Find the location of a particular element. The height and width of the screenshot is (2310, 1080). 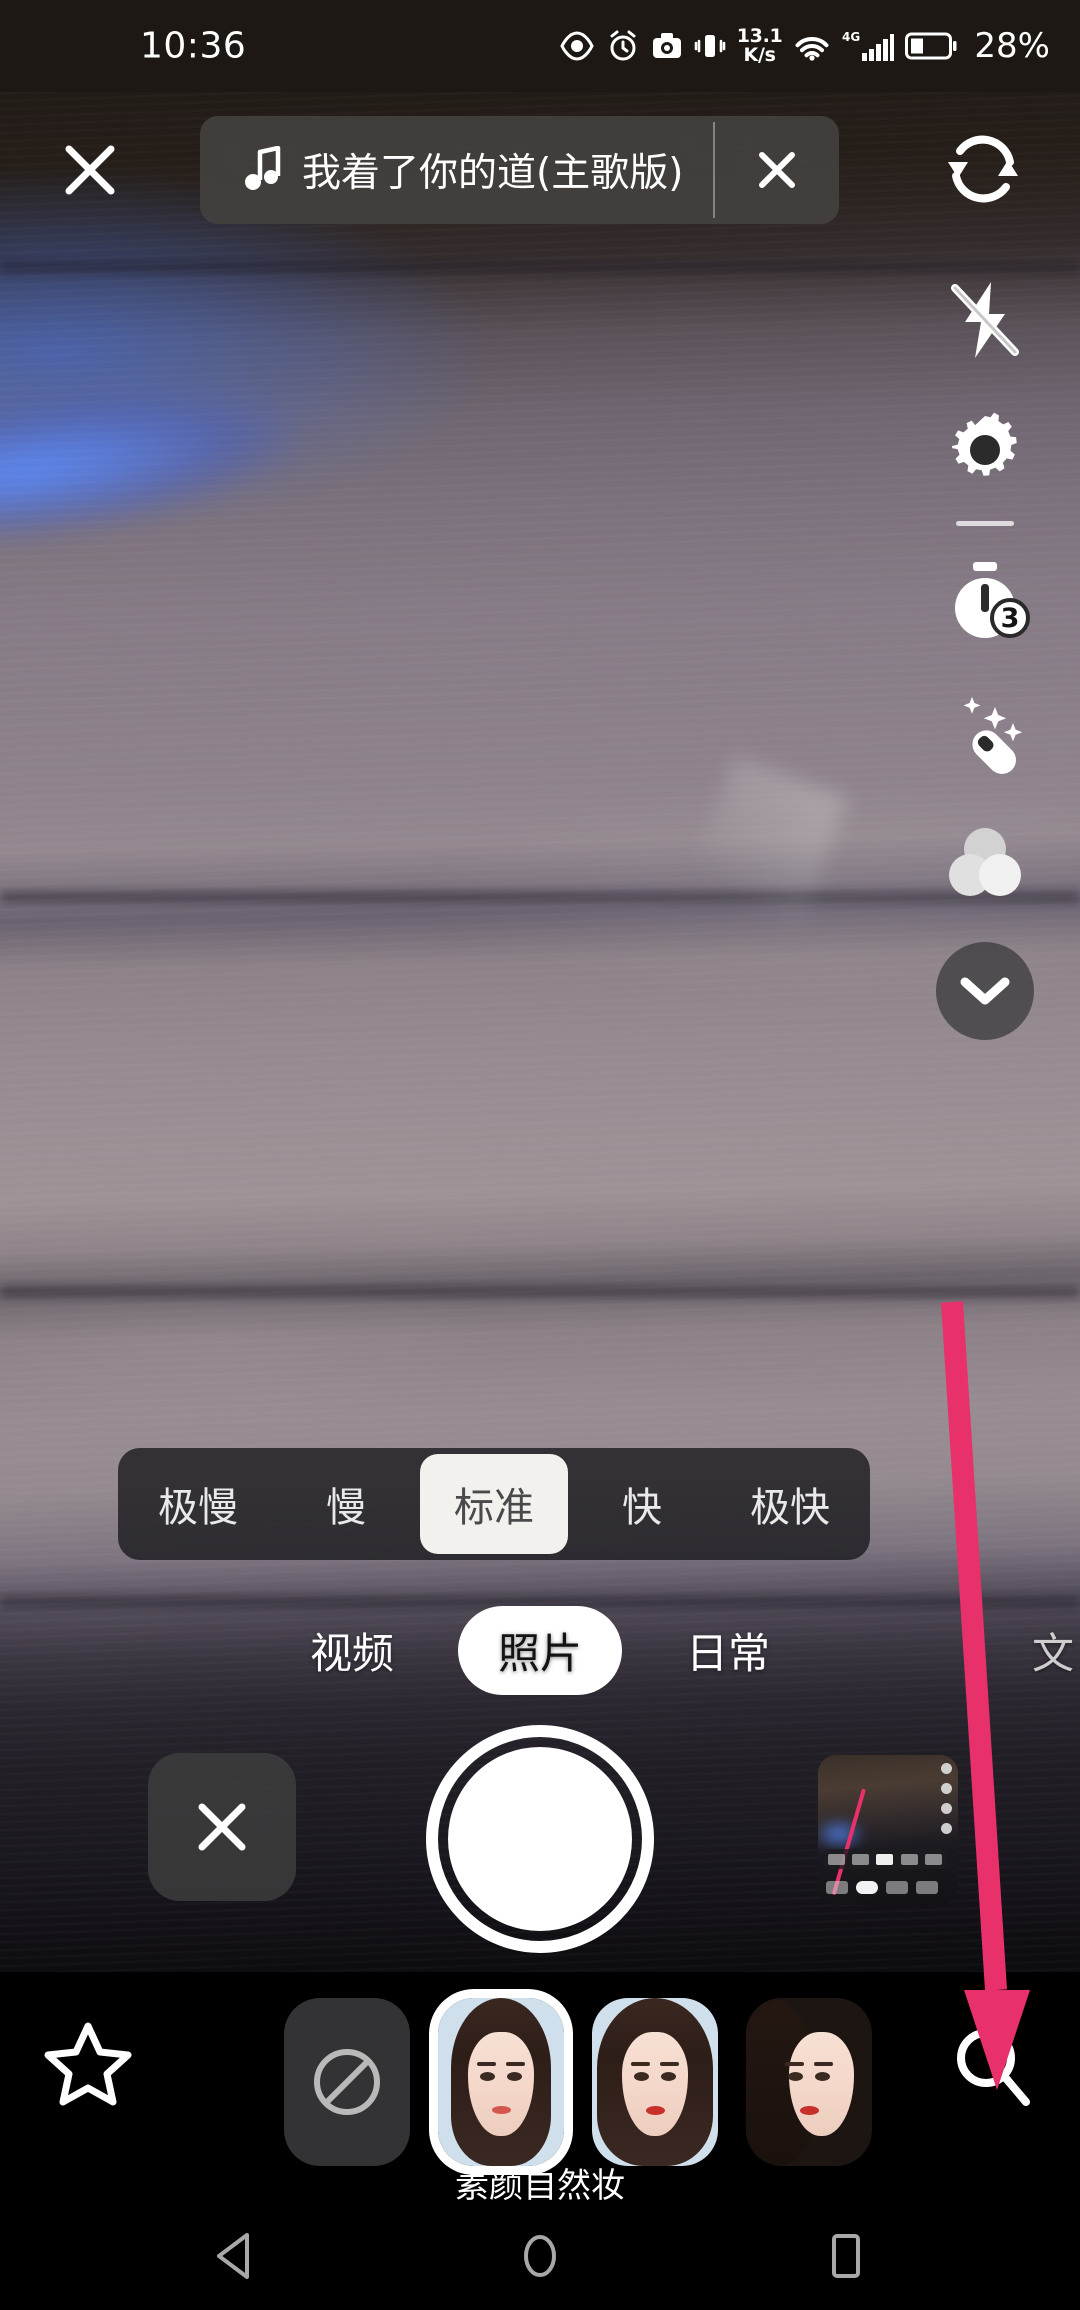

vibrate-icon is located at coordinates (710, 46).